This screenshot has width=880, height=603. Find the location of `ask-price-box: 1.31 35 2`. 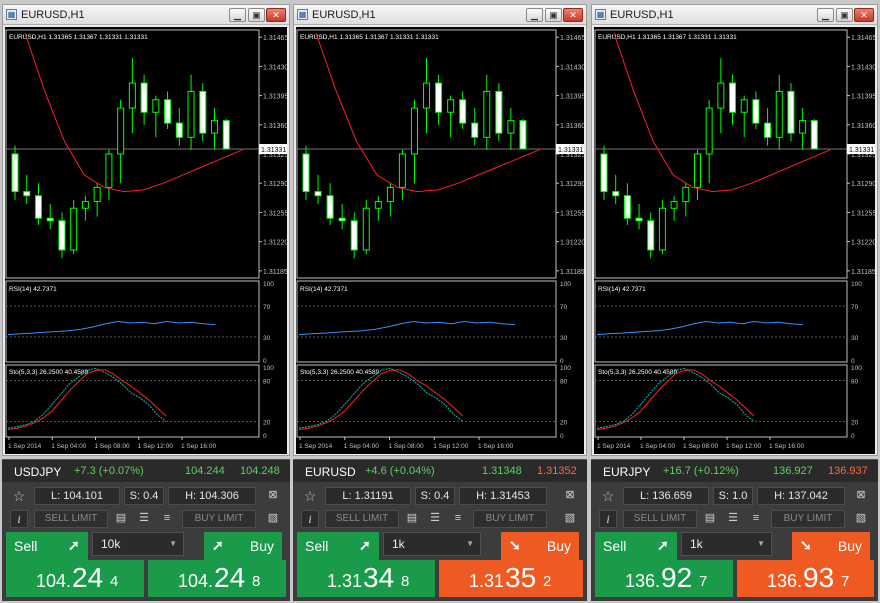

ask-price-box: 1.31 35 2 is located at coordinates (511, 578).